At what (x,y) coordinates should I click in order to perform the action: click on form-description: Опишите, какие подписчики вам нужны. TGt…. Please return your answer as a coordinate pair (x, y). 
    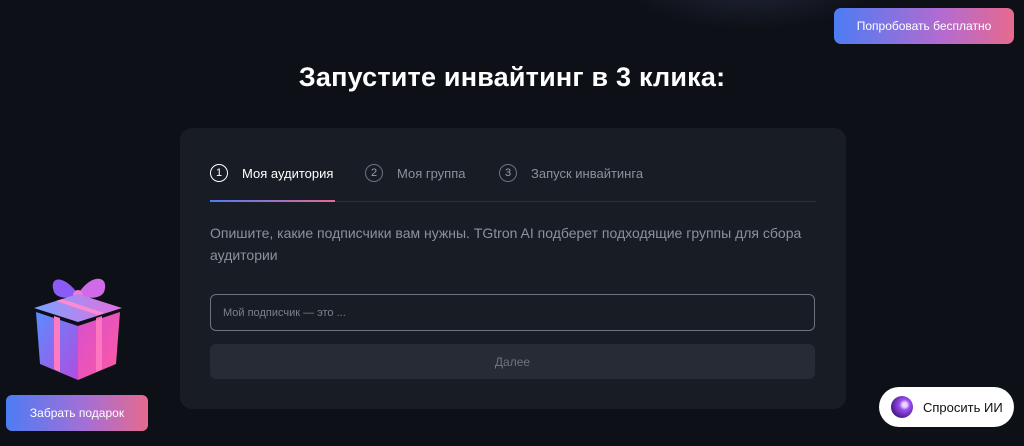
    Looking at the image, I should click on (506, 244).